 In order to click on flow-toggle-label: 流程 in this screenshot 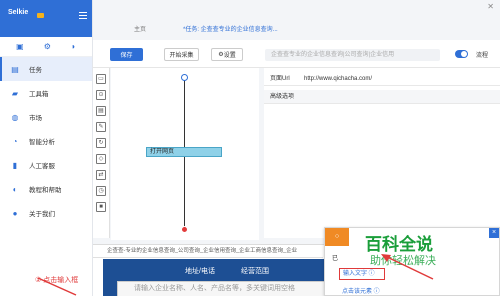, I will do `click(482, 56)`.